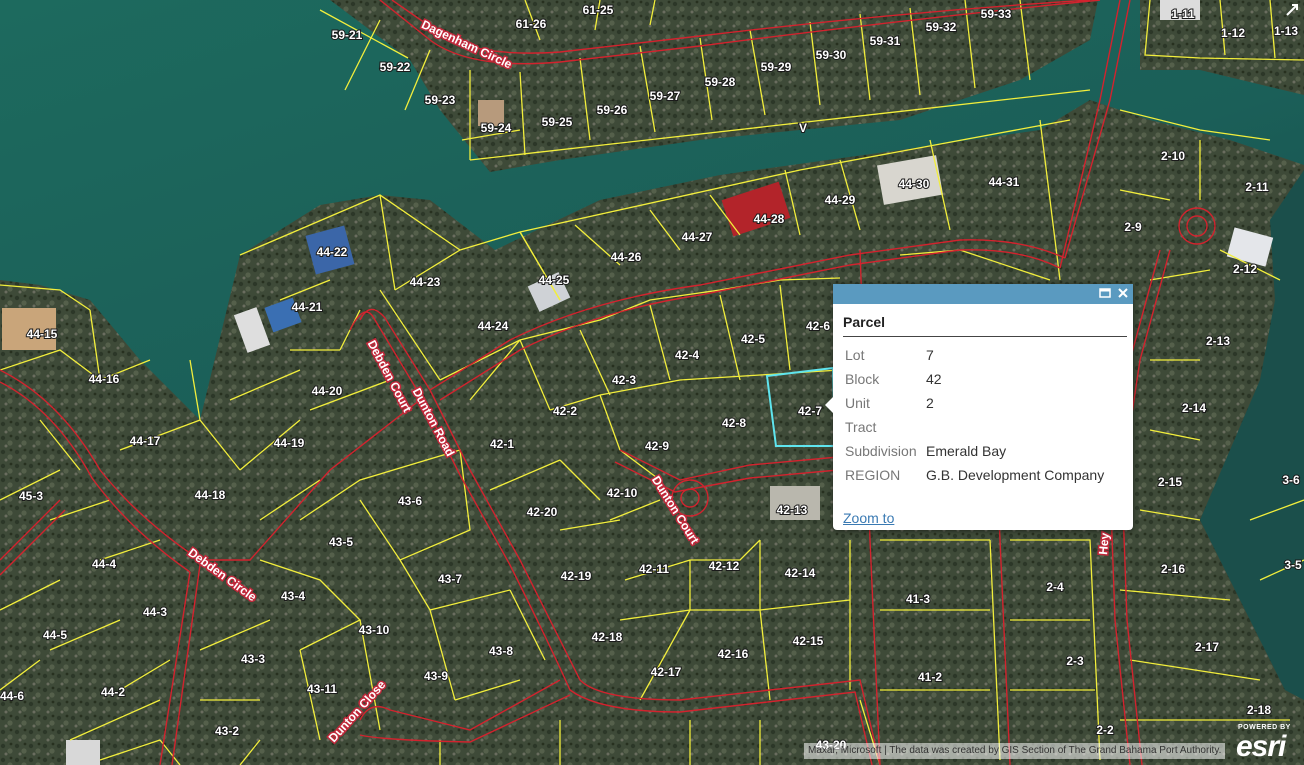 The height and width of the screenshot is (765, 1304). Describe the element at coordinates (1105, 730) in the screenshot. I see `lot-label: 2-2` at that location.